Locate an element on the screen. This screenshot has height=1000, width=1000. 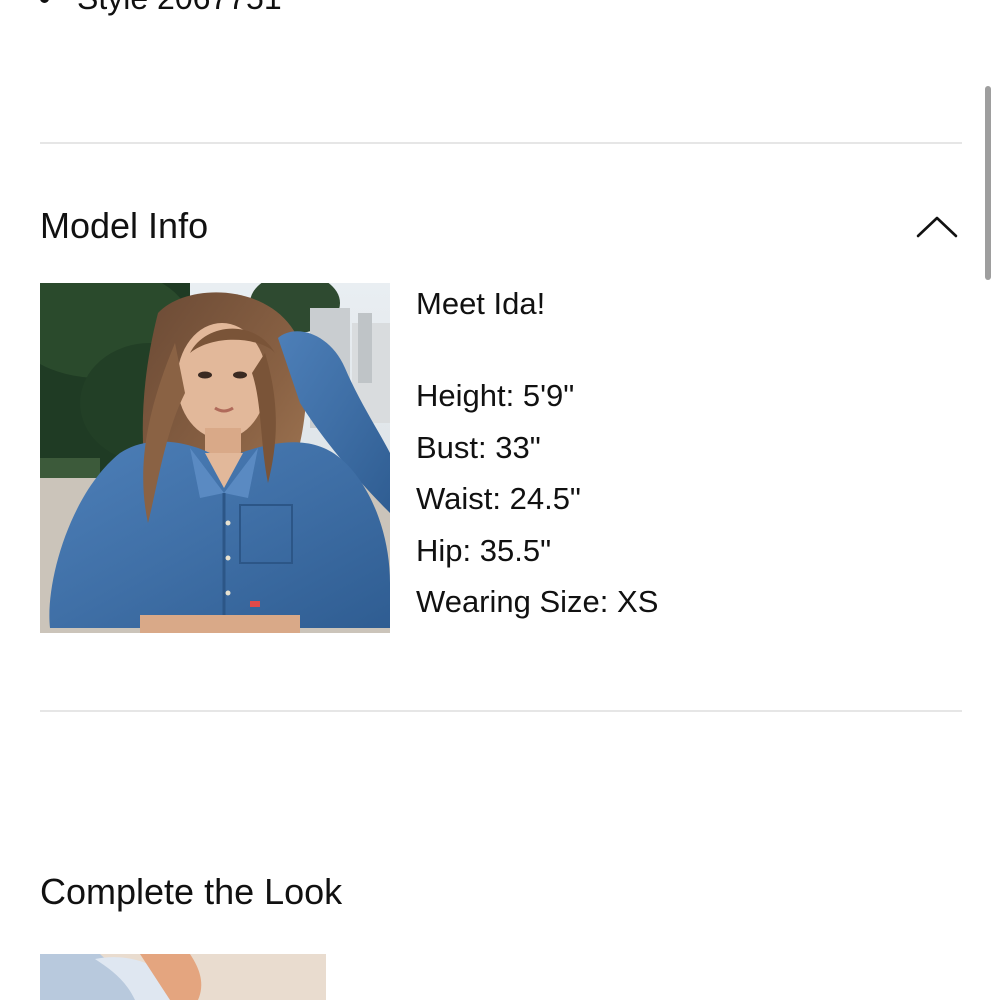
model-stat-hip: Hip: 35.5" is located at coordinates (537, 551).